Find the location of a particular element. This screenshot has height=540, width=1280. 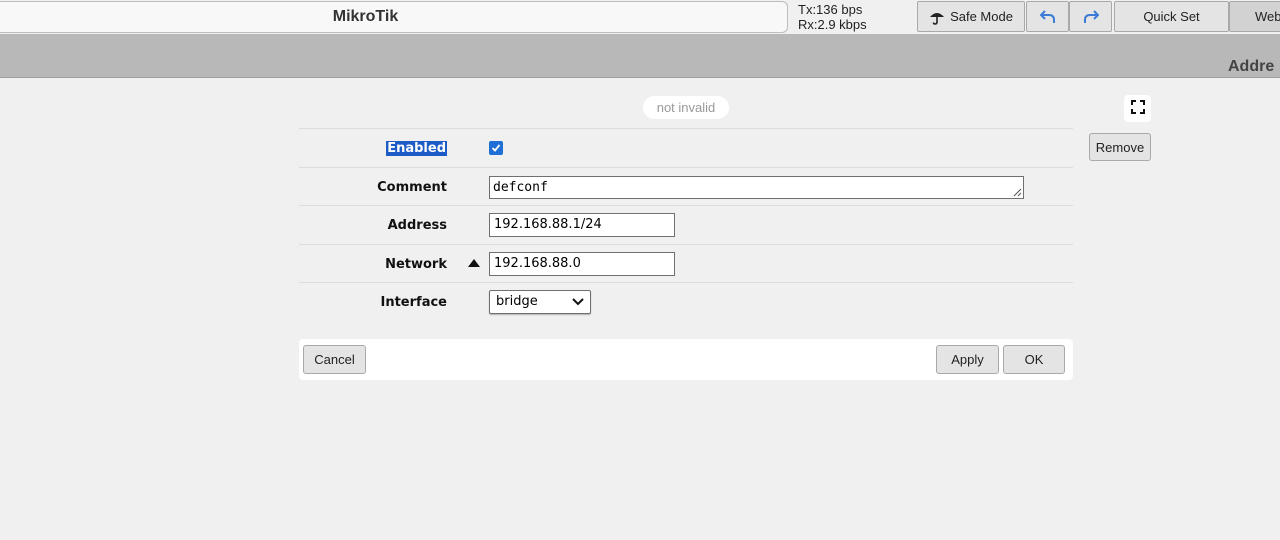

enabled-checkbox is located at coordinates (496, 148).